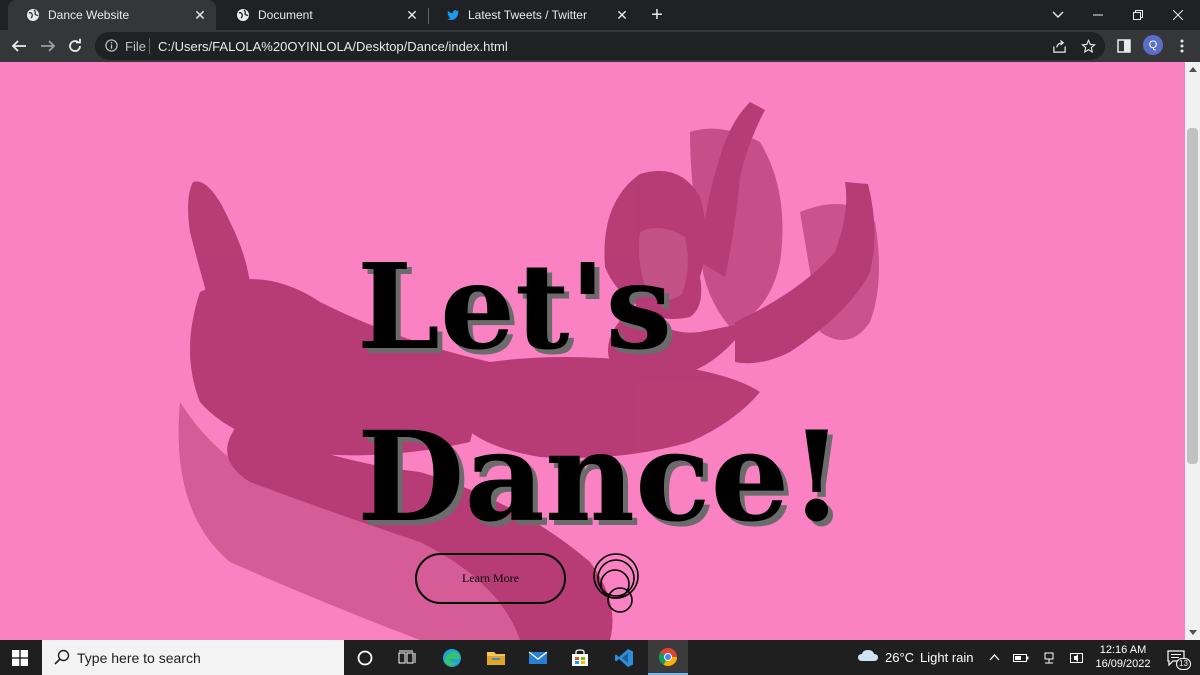  What do you see at coordinates (657, 16) in the screenshot?
I see `new-tab-button: +` at bounding box center [657, 16].